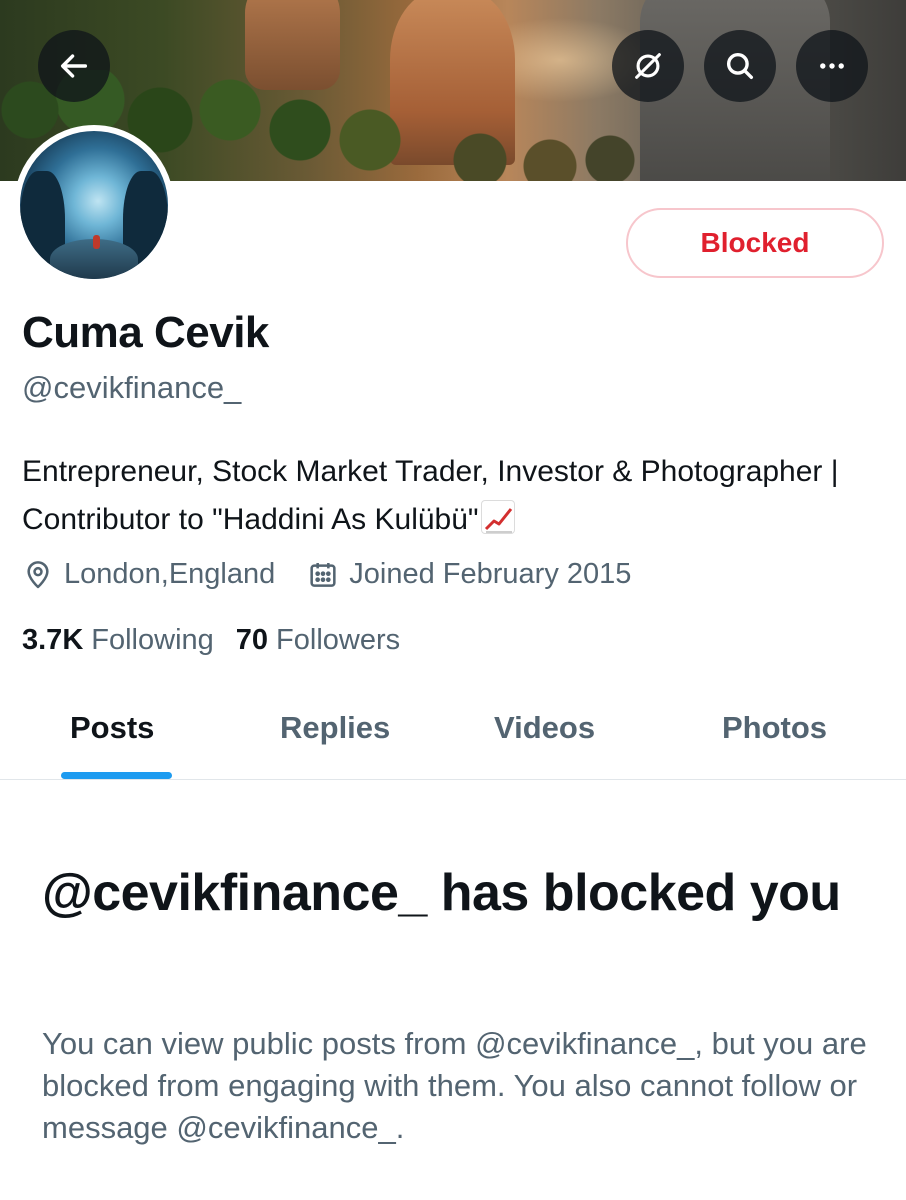  What do you see at coordinates (116, 775) in the screenshot?
I see `active-tab-indicator` at bounding box center [116, 775].